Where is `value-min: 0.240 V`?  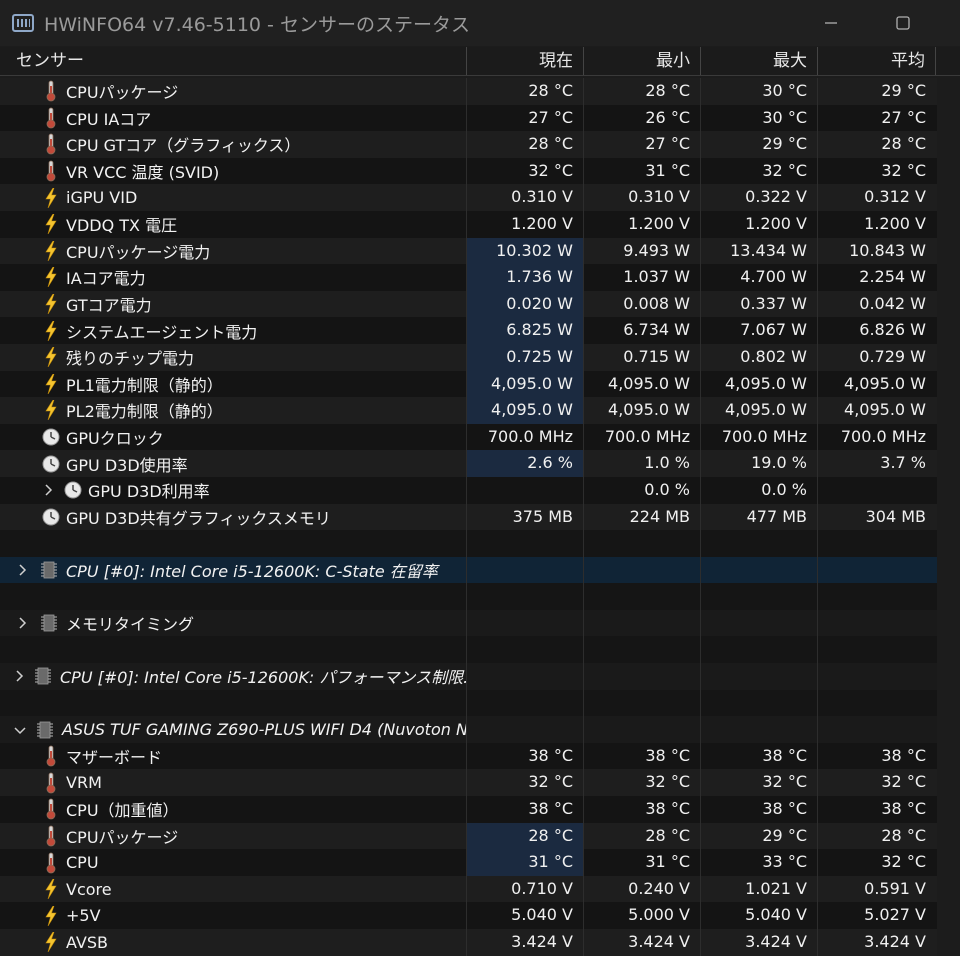 value-min: 0.240 V is located at coordinates (642, 889).